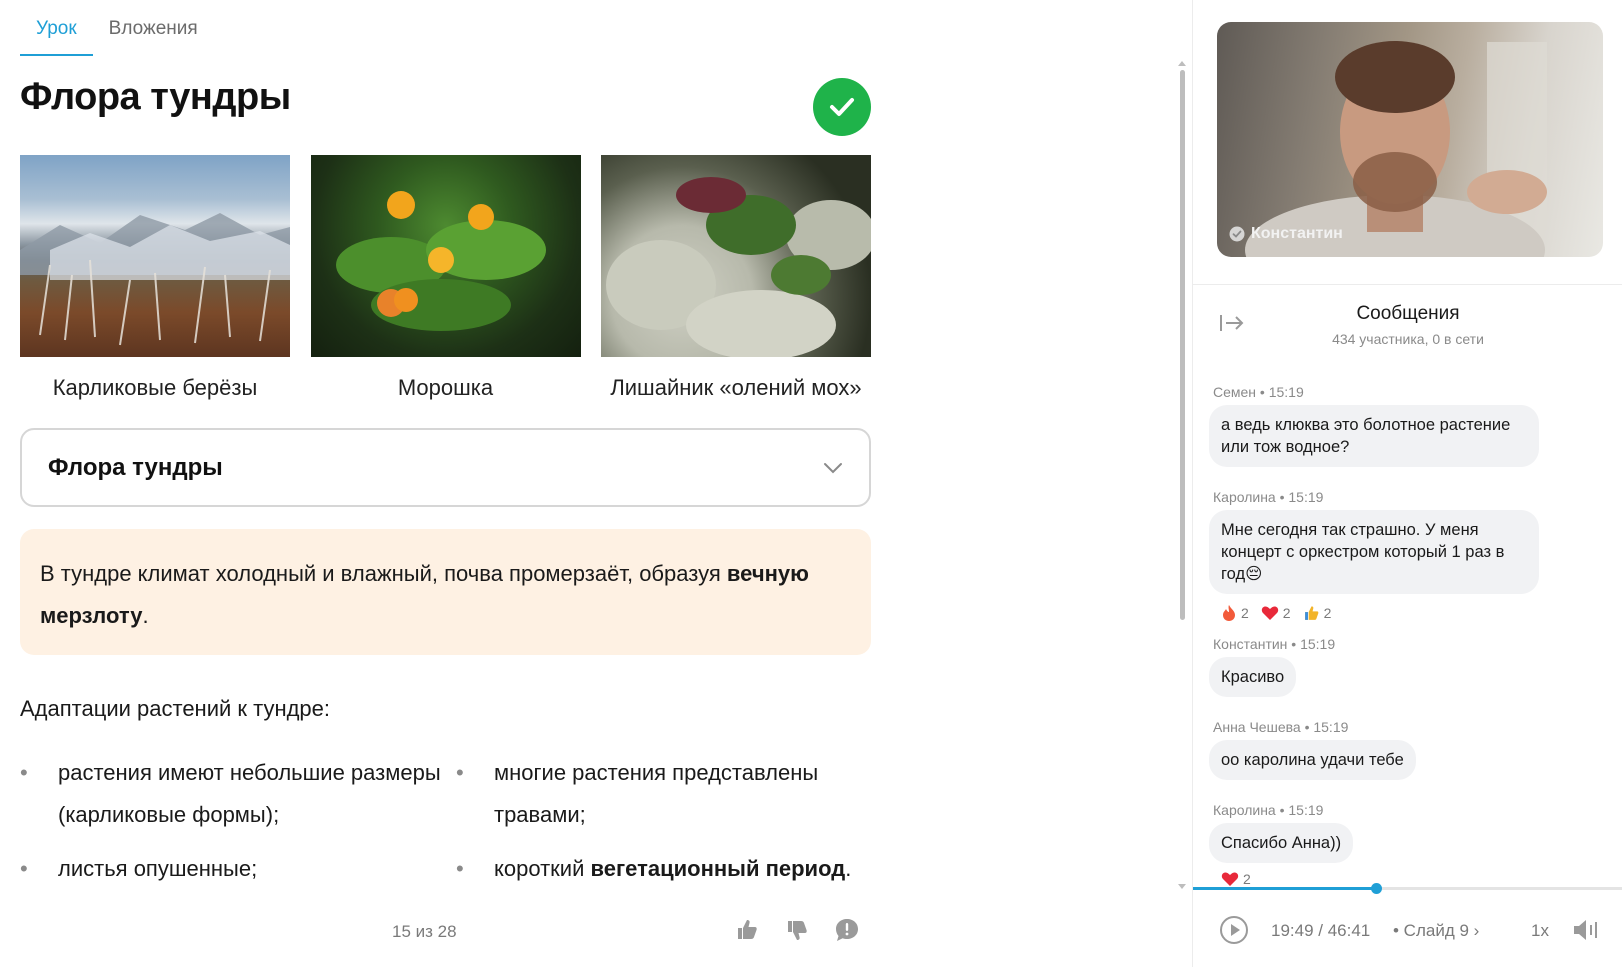 This screenshot has width=1622, height=967. Describe the element at coordinates (1281, 727) in the screenshot. I see `message-meta: Анна Чешева • 15:19` at that location.